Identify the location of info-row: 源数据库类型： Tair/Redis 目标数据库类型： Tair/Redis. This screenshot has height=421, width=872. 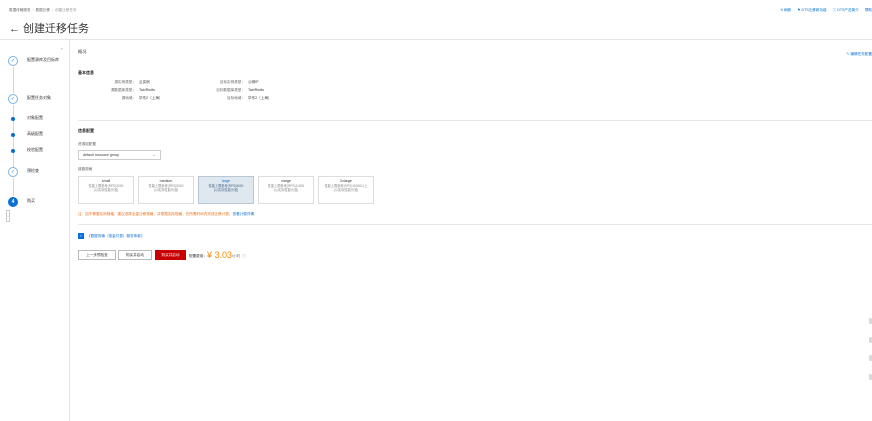
(171, 90).